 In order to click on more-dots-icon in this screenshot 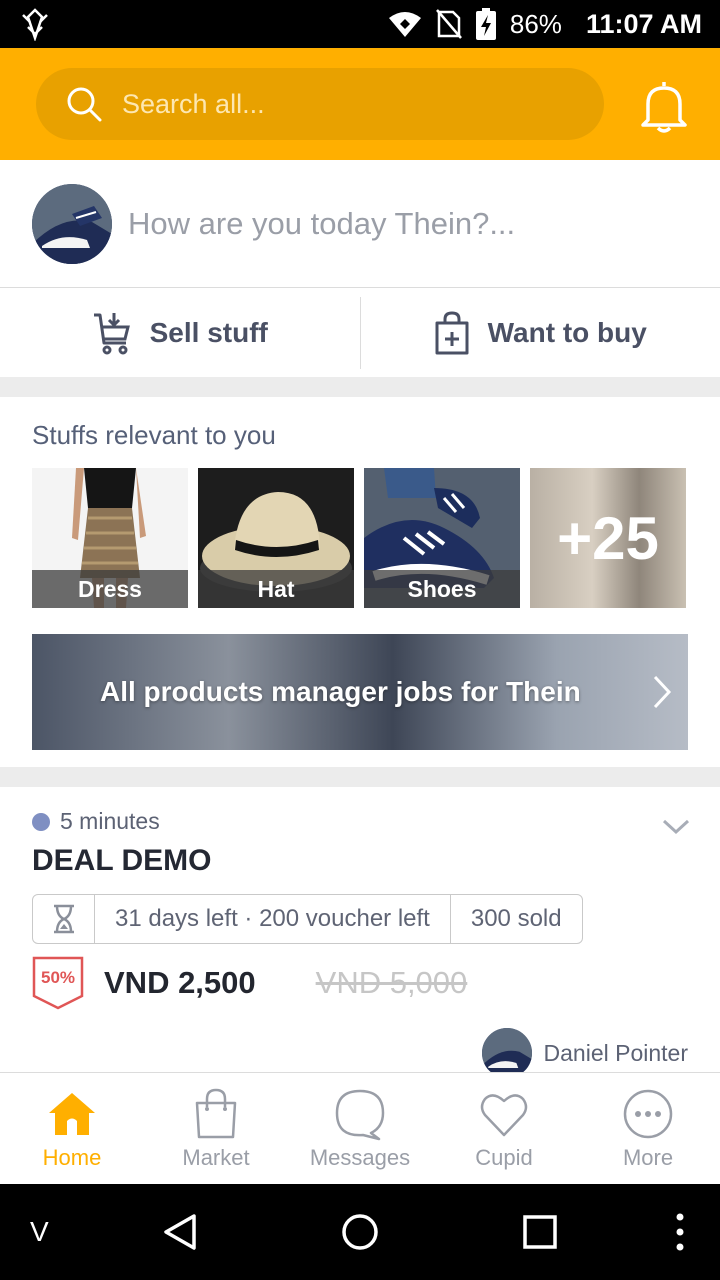, I will do `click(648, 1113)`.